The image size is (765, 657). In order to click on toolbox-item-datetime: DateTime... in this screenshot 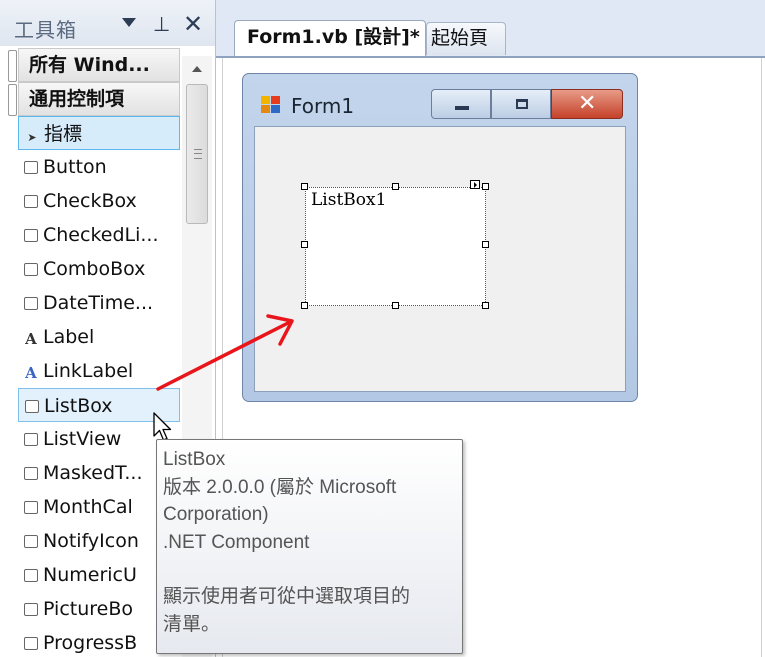, I will do `click(99, 303)`.